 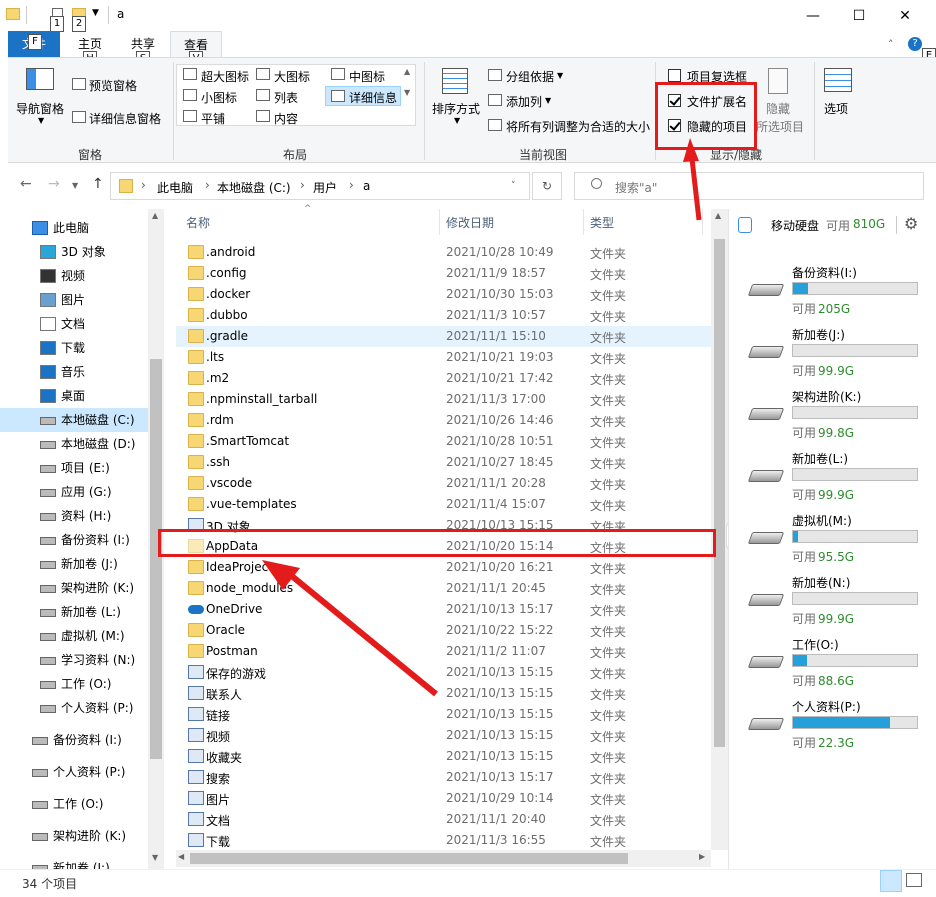 What do you see at coordinates (692, 179) in the screenshot?
I see `annotation-arrow-up` at bounding box center [692, 179].